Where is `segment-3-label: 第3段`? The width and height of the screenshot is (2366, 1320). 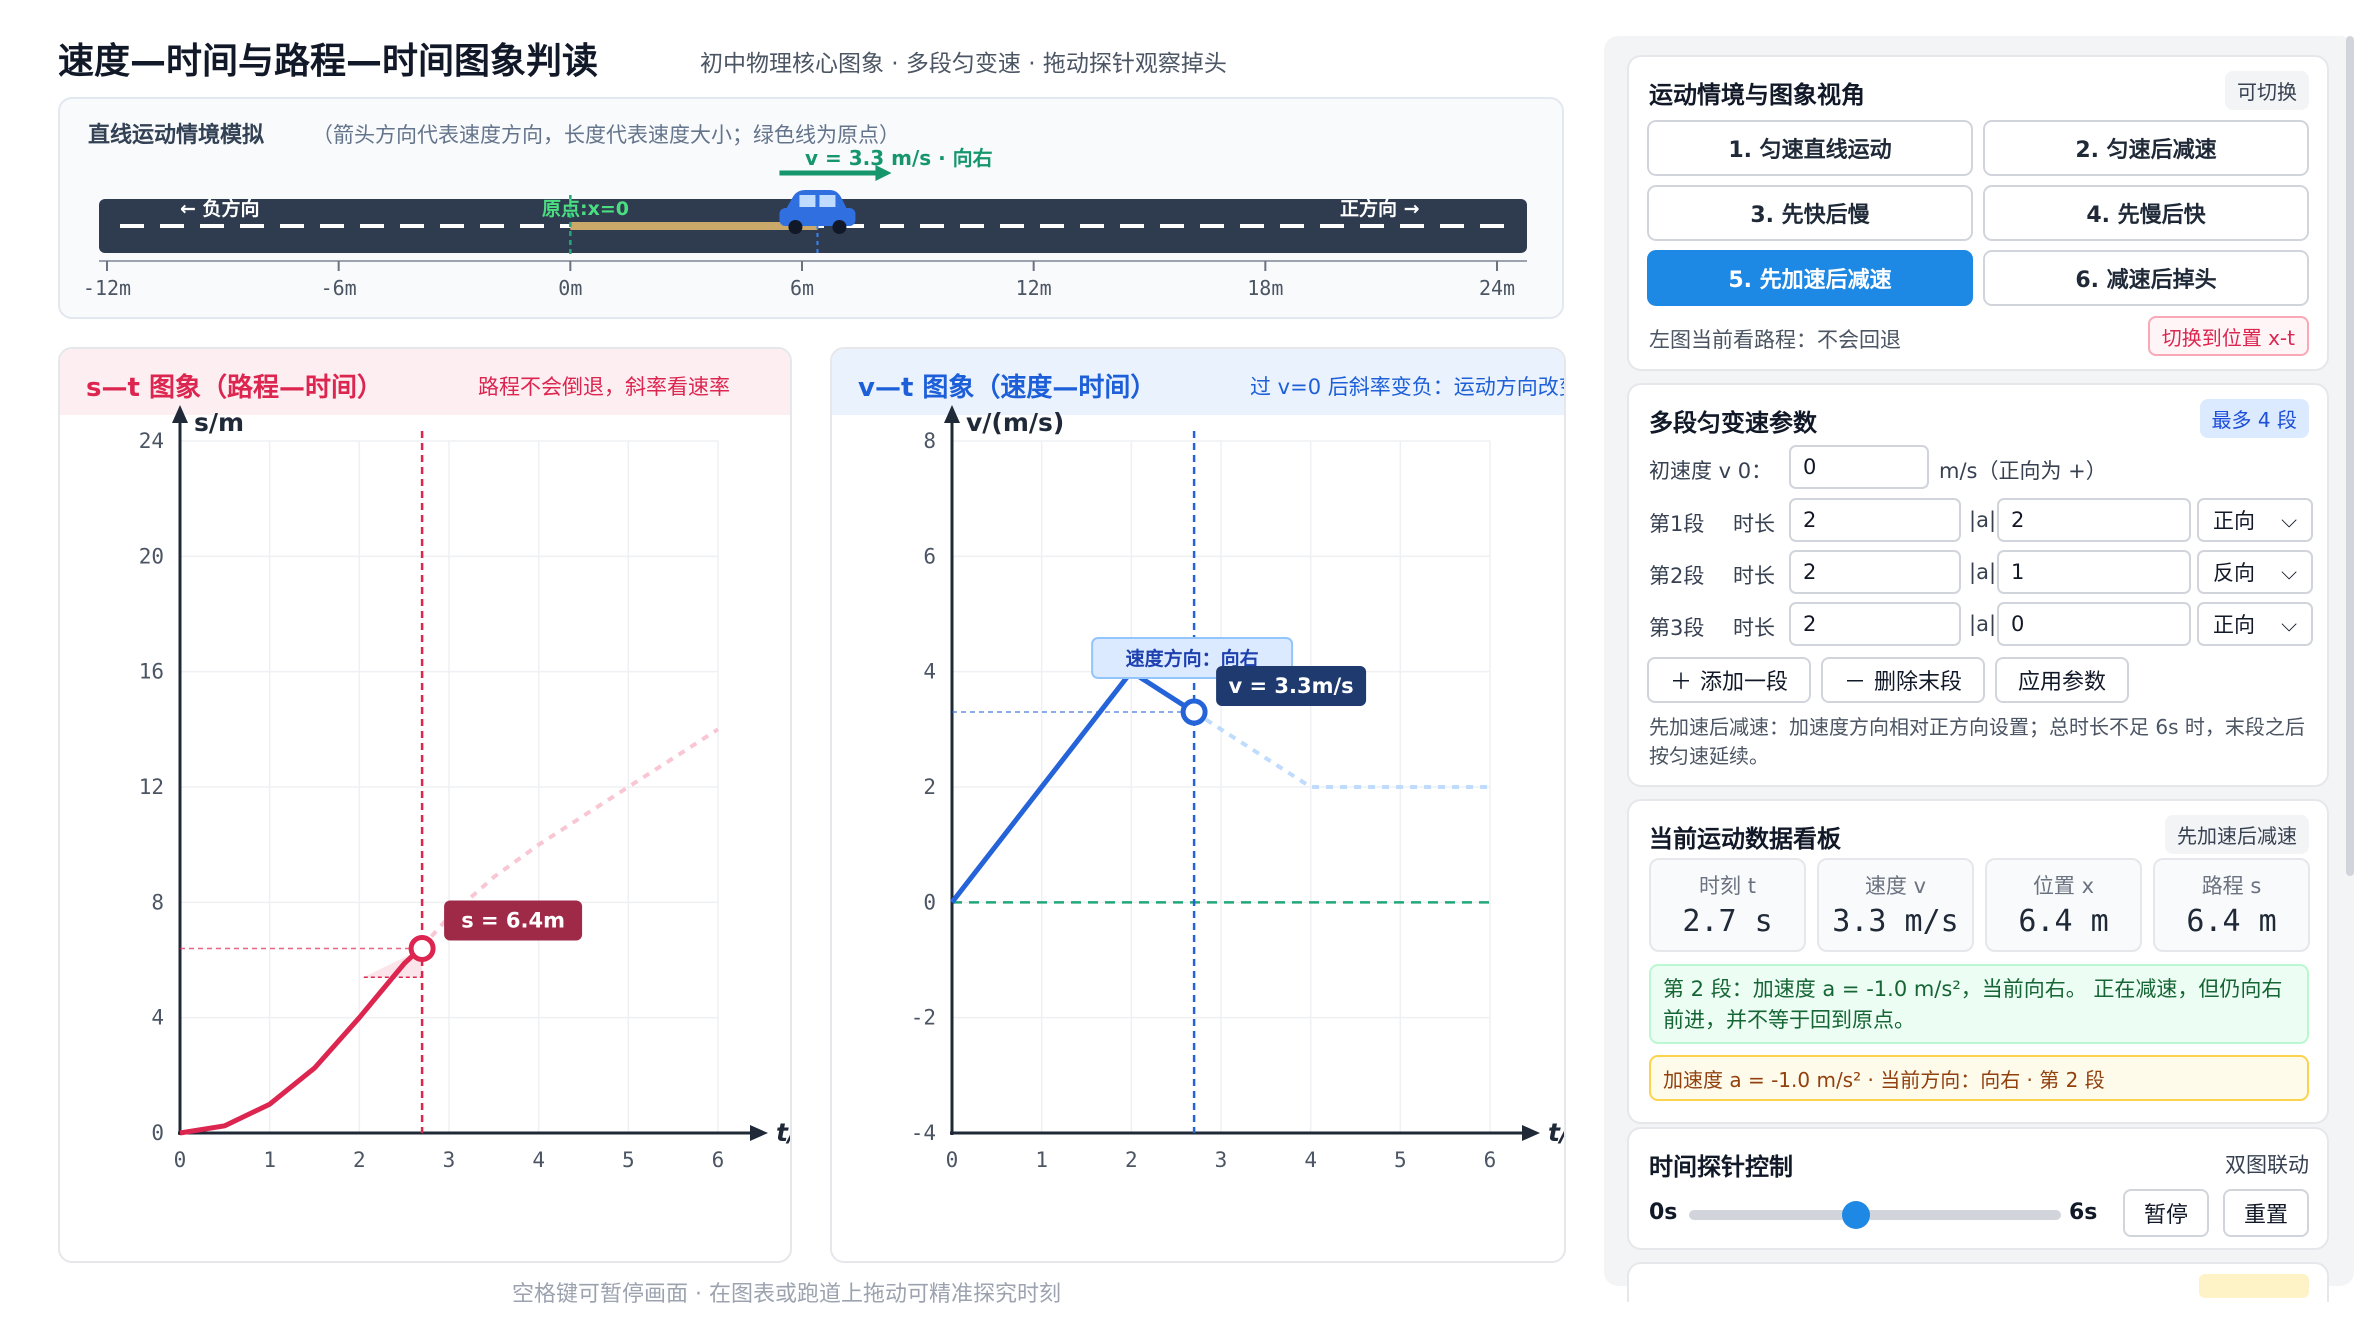 segment-3-label: 第3段 is located at coordinates (1677, 628).